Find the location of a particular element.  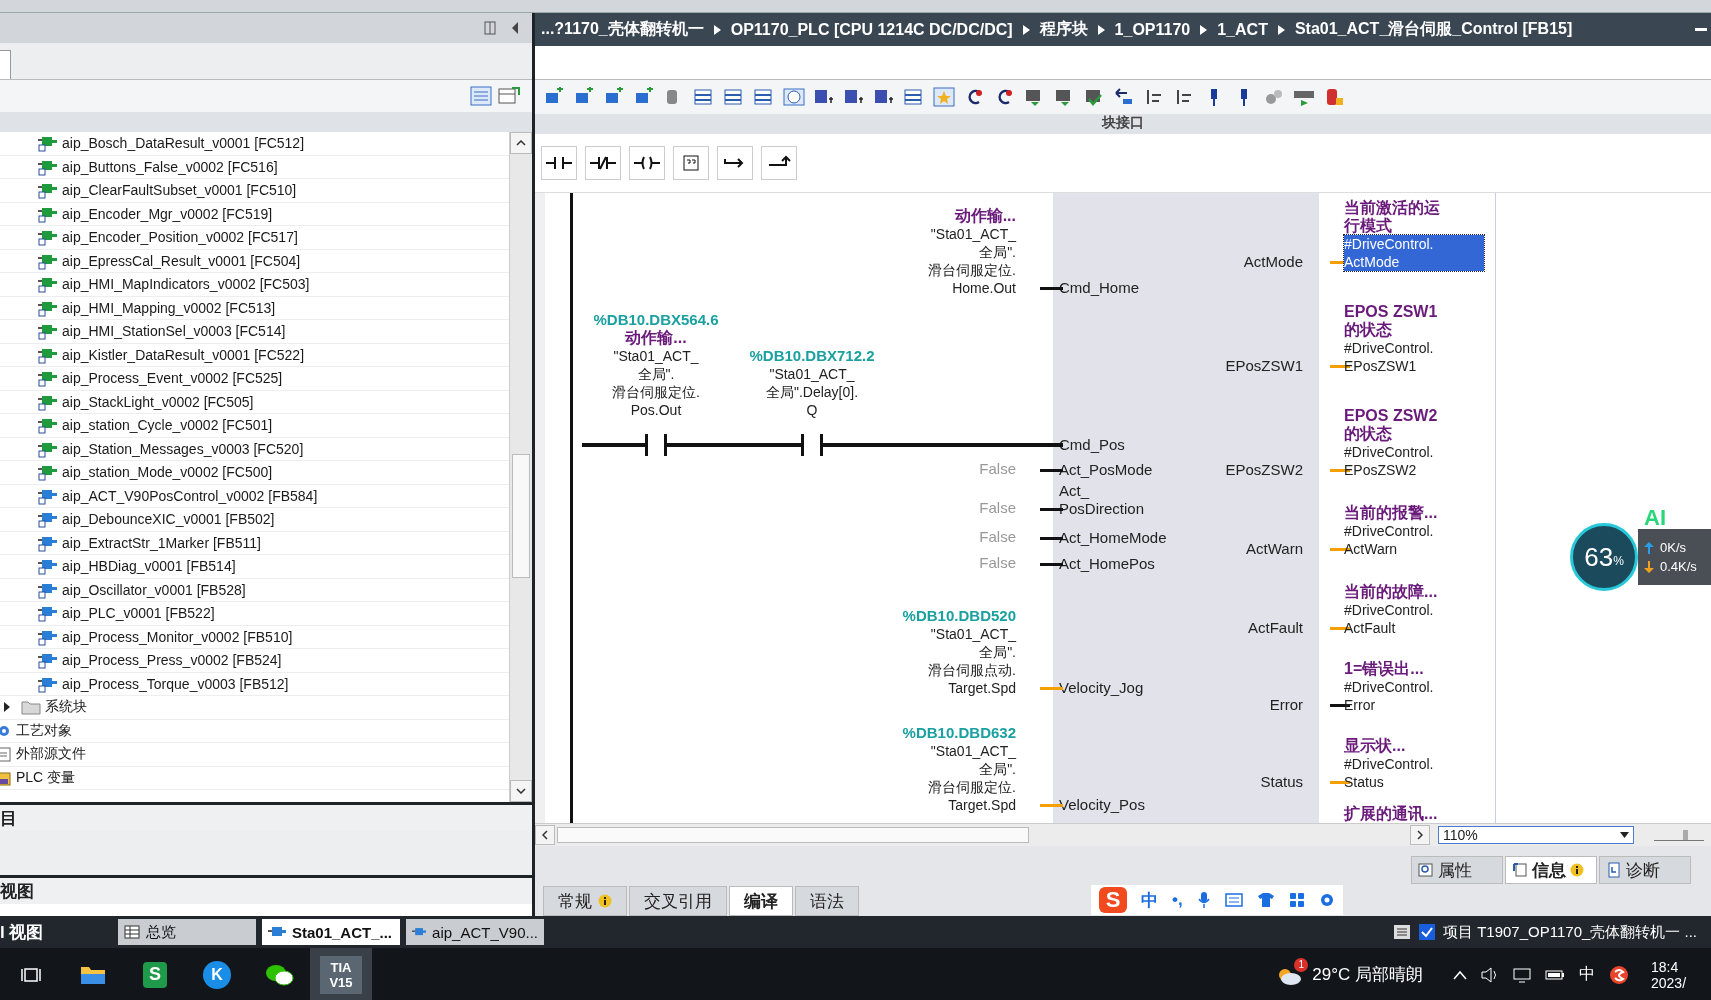

chevron-up-icon is located at coordinates (1460, 974).